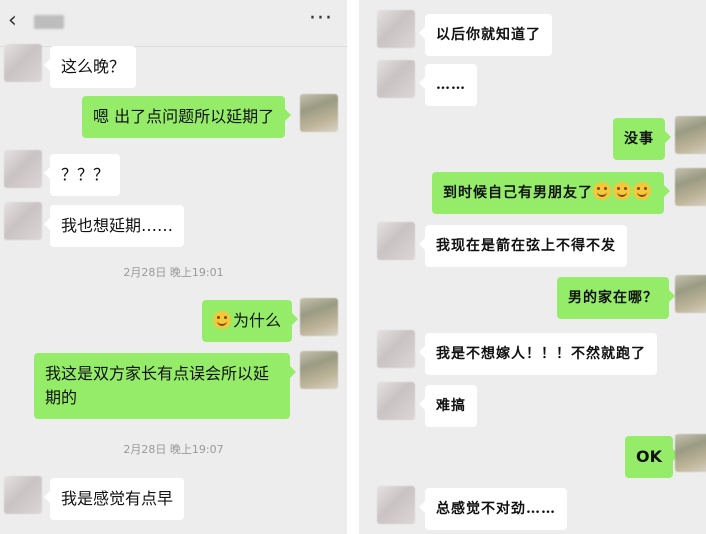  What do you see at coordinates (257, 320) in the screenshot?
I see `message-text: 为什么` at bounding box center [257, 320].